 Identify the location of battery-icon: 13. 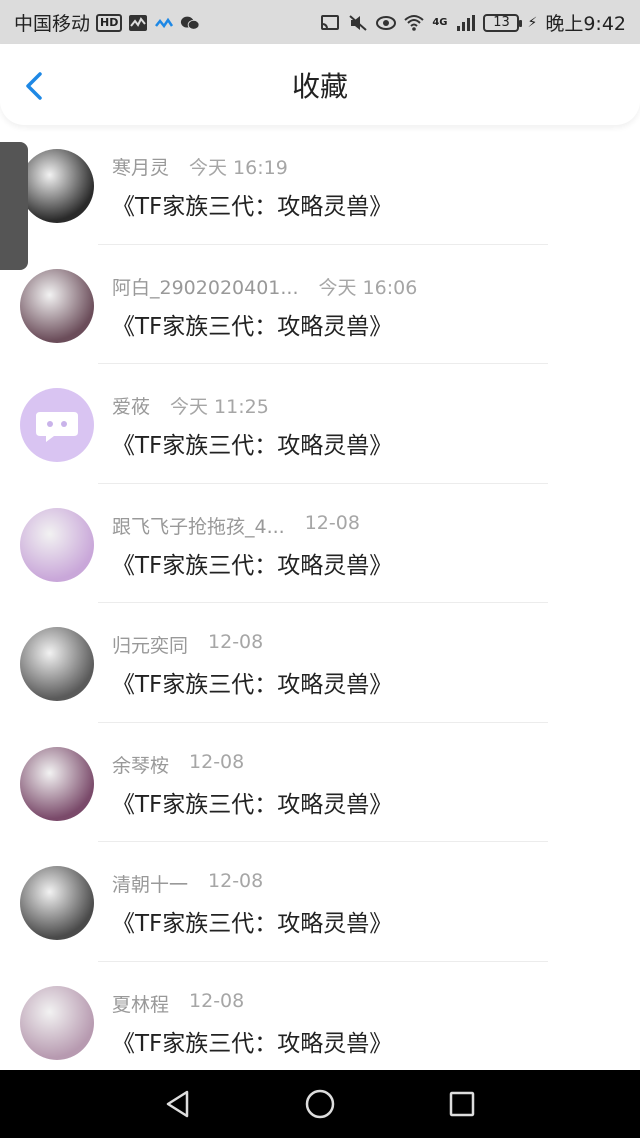
(503, 22).